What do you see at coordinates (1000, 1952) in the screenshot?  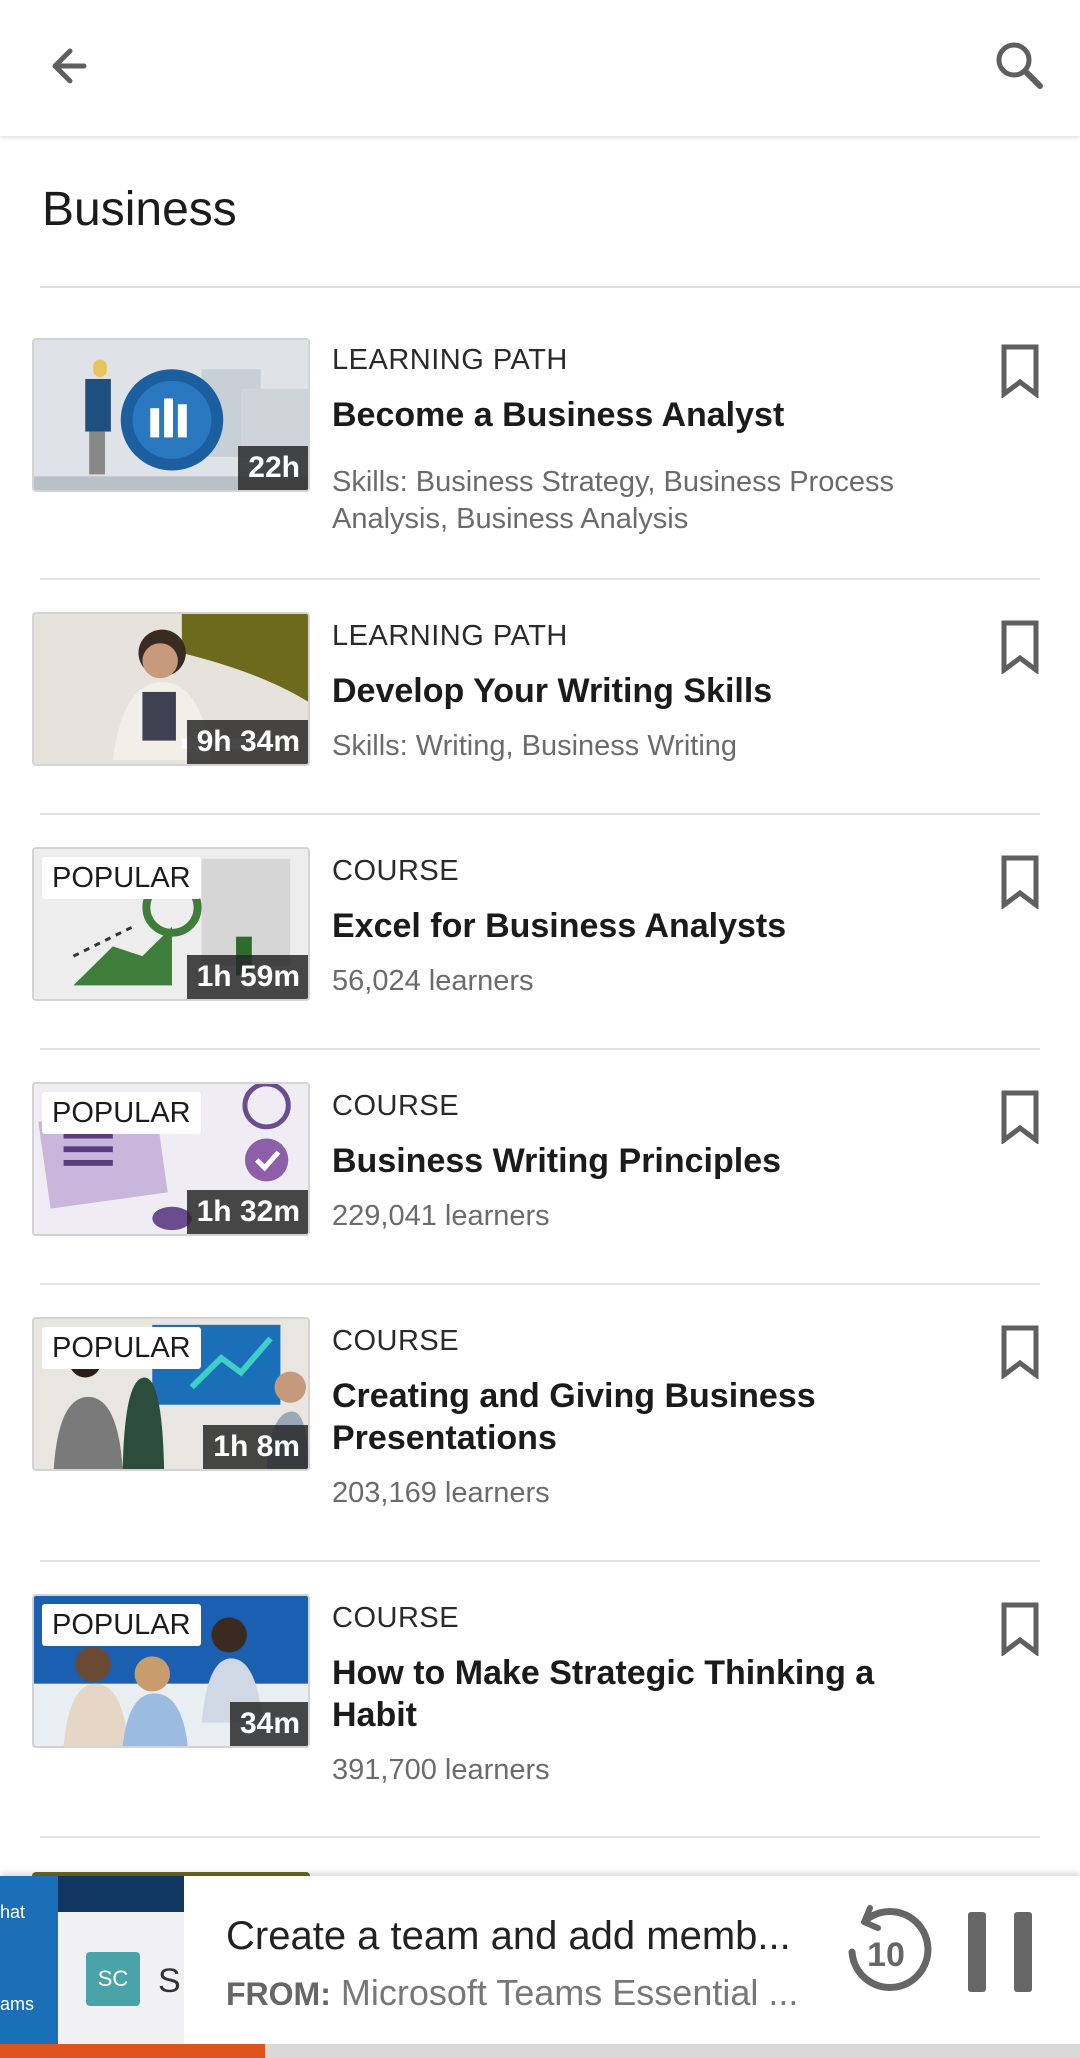 I see `pause-icon` at bounding box center [1000, 1952].